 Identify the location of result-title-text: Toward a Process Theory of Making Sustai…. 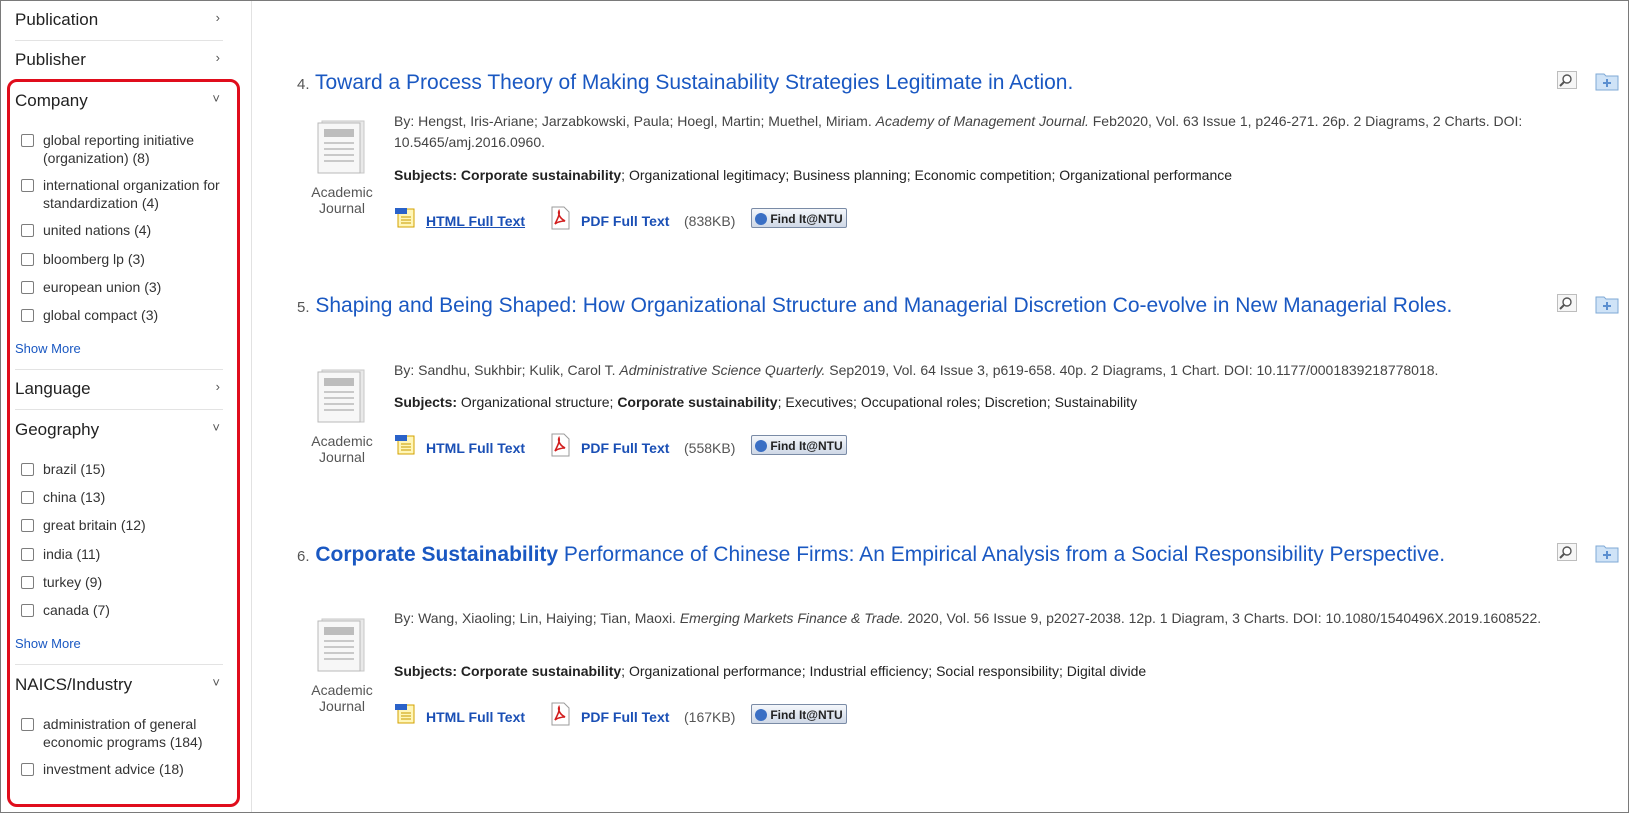
(694, 82).